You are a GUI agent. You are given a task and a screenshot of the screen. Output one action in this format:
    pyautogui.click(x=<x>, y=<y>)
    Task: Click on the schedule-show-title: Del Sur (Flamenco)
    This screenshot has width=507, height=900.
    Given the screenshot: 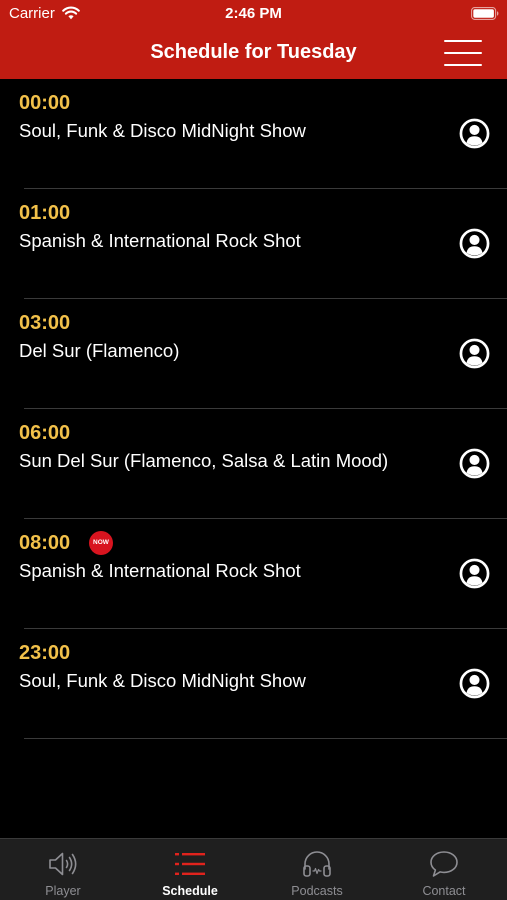 What is the action you would take?
    pyautogui.click(x=99, y=350)
    